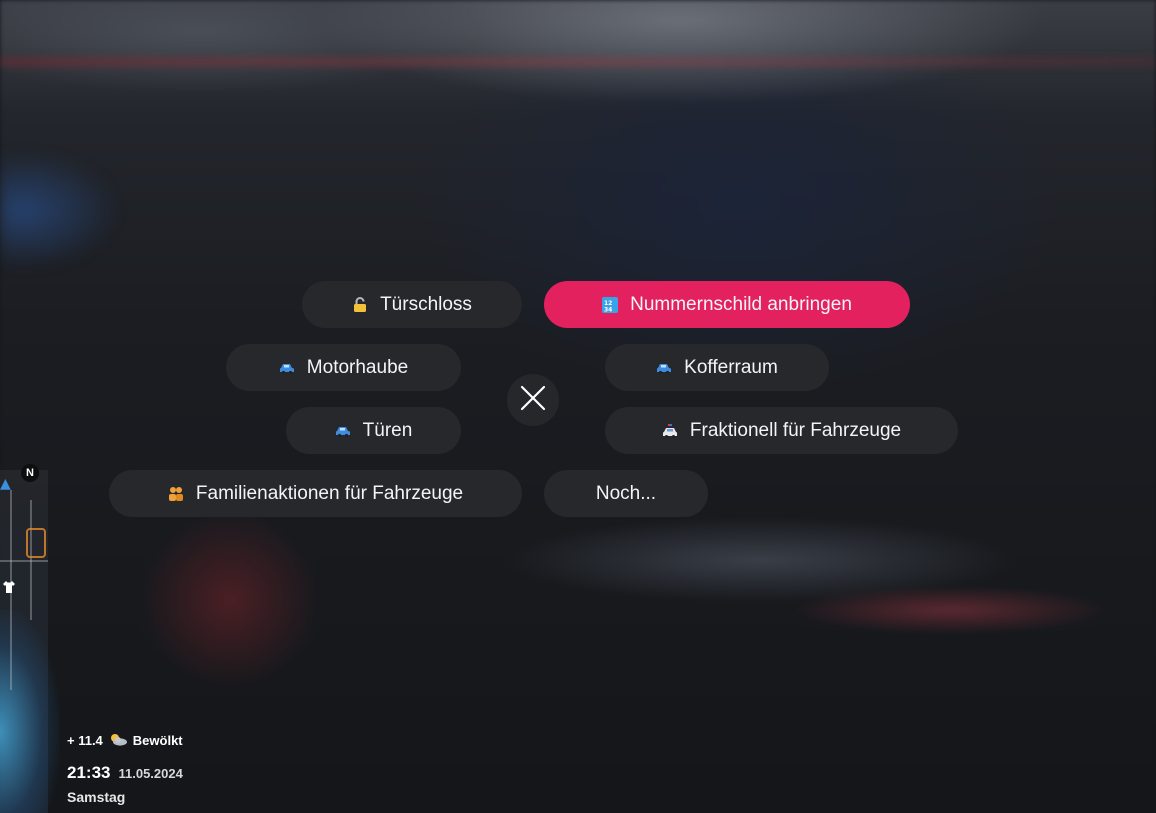  Describe the element at coordinates (329, 493) in the screenshot. I see `menu-item-label: Familienaktionen für Fahrzeuge` at that location.